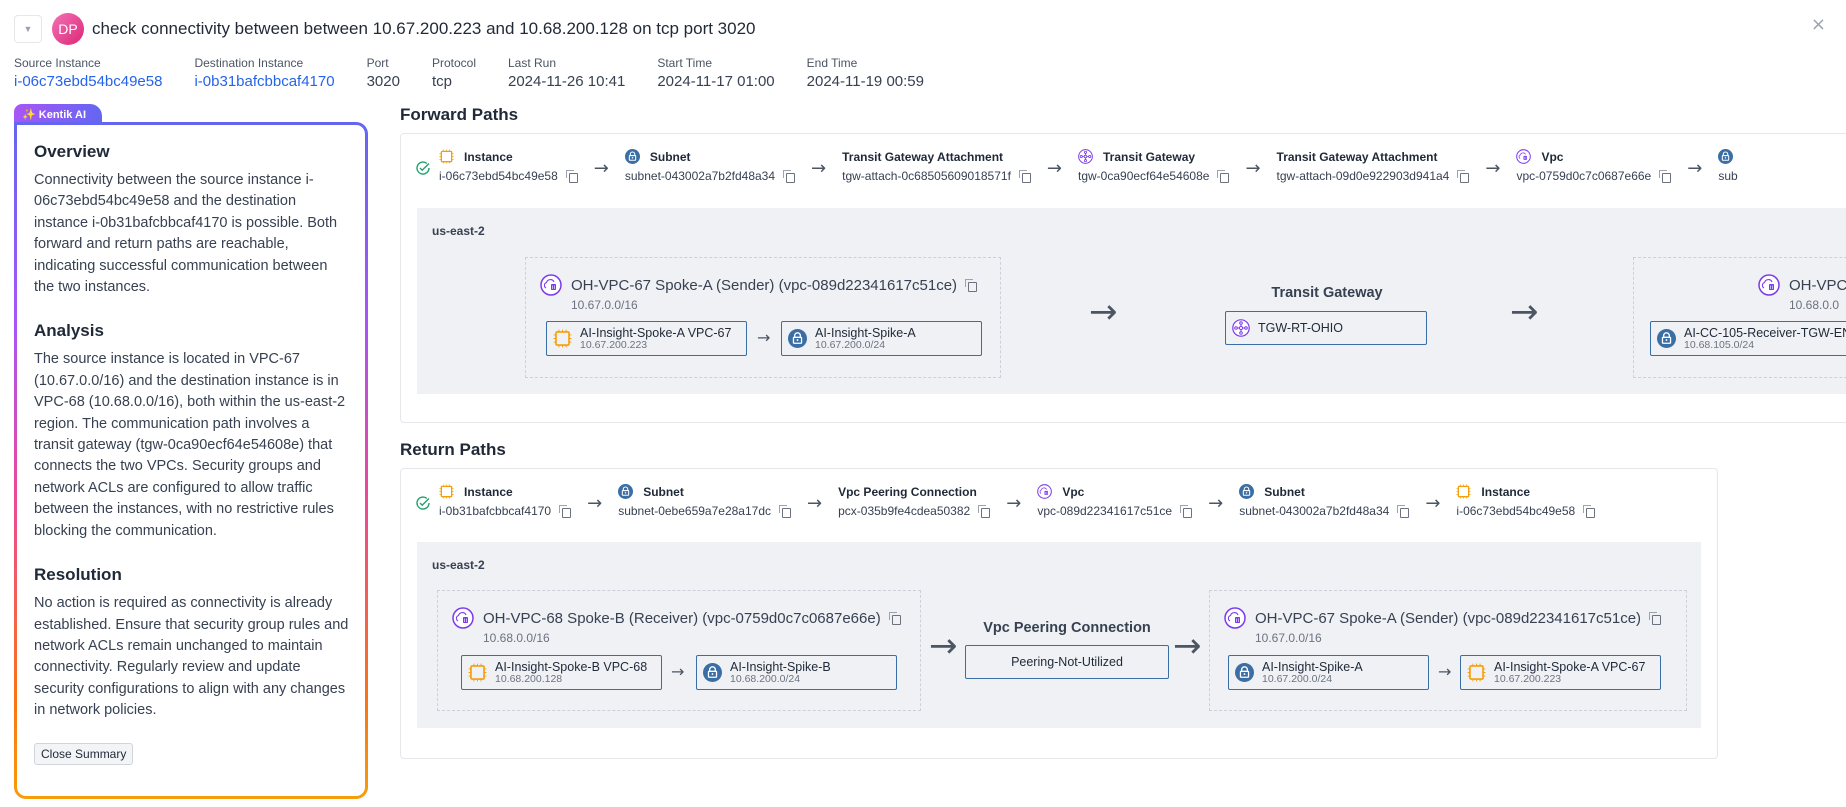 Image resolution: width=1846 pixels, height=807 pixels. What do you see at coordinates (505, 500) in the screenshot?
I see `path-hop: Instance i-0b31bafcbbcaf4170` at bounding box center [505, 500].